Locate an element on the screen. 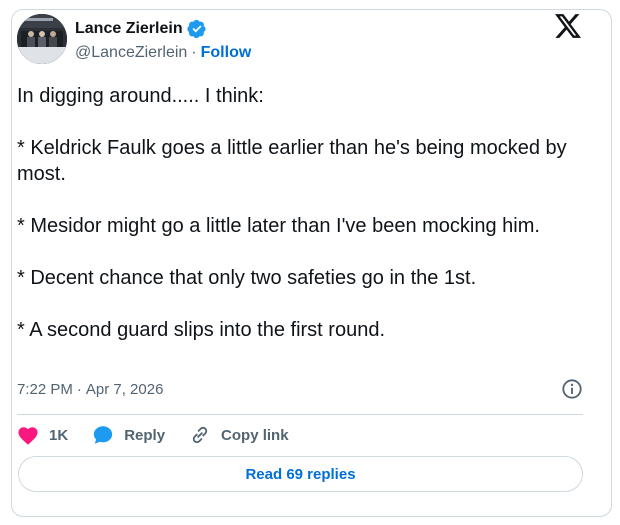  tweet-date: Apr 7, 2026 is located at coordinates (124, 389).